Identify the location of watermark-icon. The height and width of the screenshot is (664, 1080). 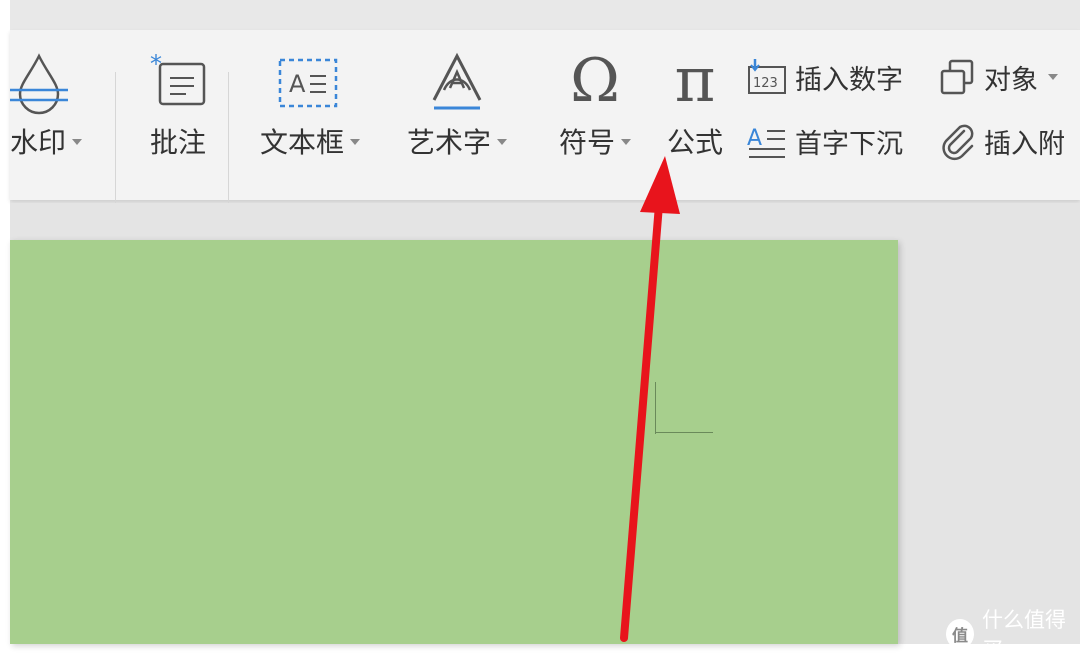
(39, 84).